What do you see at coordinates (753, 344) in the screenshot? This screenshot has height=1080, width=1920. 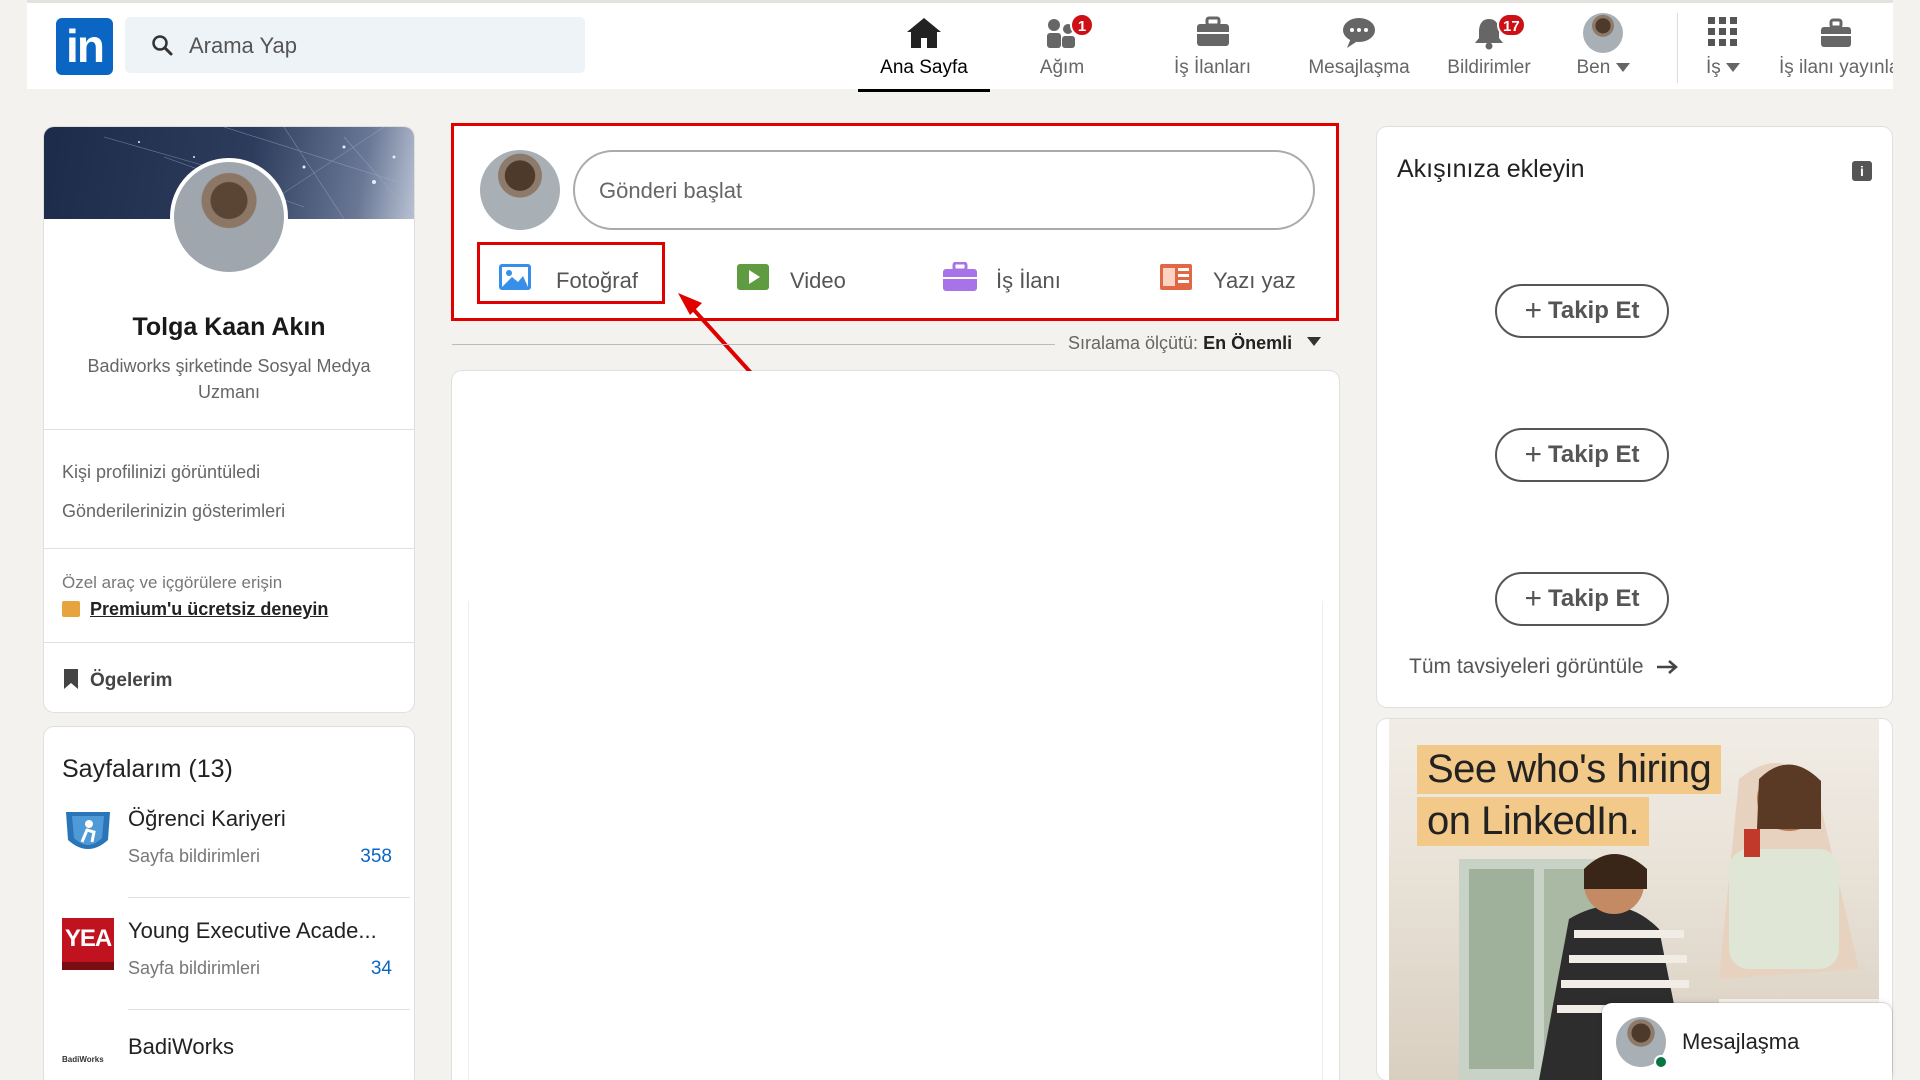 I see `sort-divider` at bounding box center [753, 344].